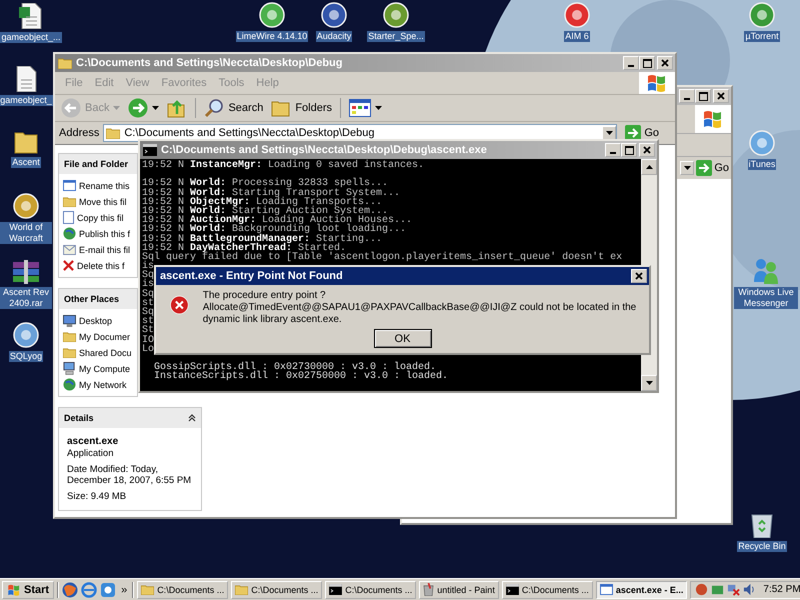 This screenshot has height=600, width=800. Describe the element at coordinates (124, 590) in the screenshot. I see `overflow-chevron: »` at that location.